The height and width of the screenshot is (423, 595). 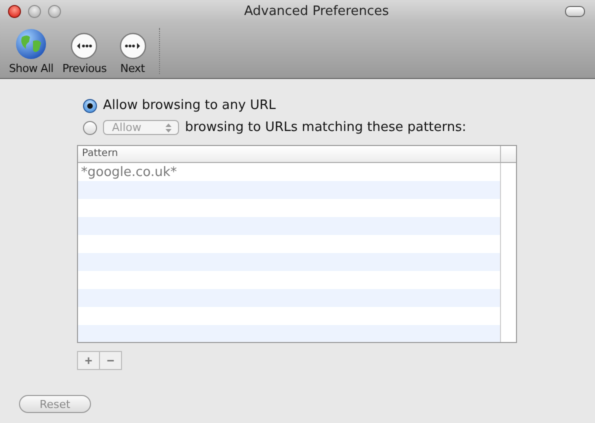 What do you see at coordinates (575, 11) in the screenshot?
I see `toolbar-toggle-button` at bounding box center [575, 11].